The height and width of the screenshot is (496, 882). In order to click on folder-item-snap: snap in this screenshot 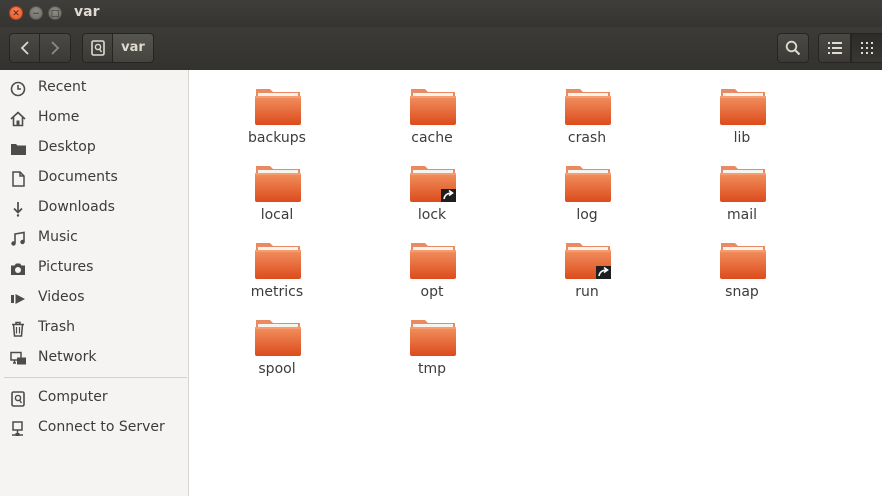, I will do `click(742, 275)`.